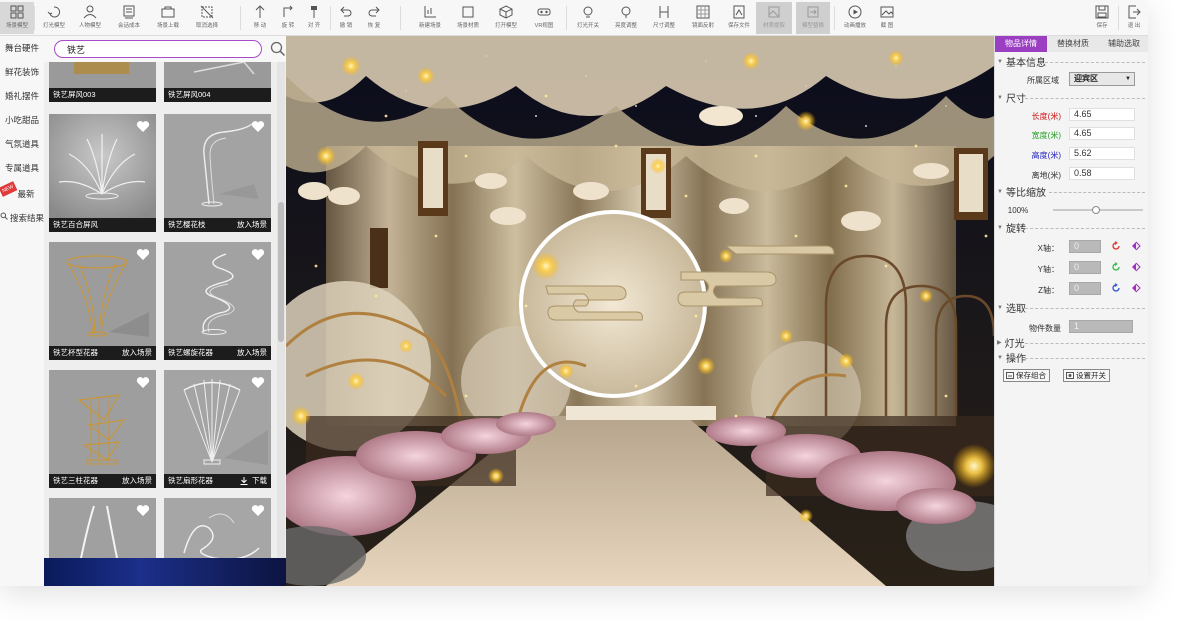  I want to click on section-divider, so click(1085, 308).